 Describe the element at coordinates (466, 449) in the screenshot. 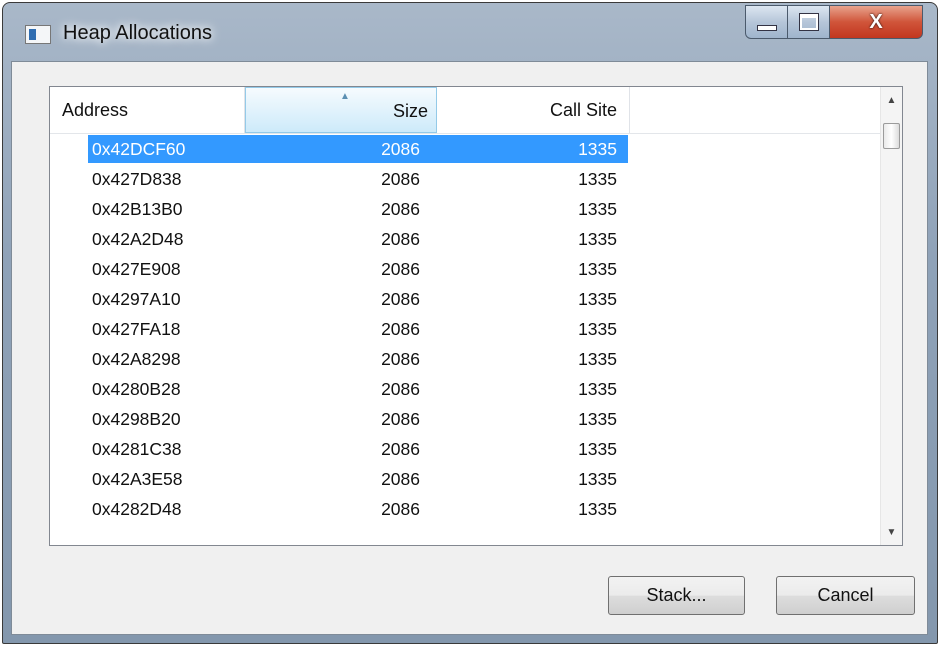

I see `table-row: 0x4281C38 2086 1335` at that location.